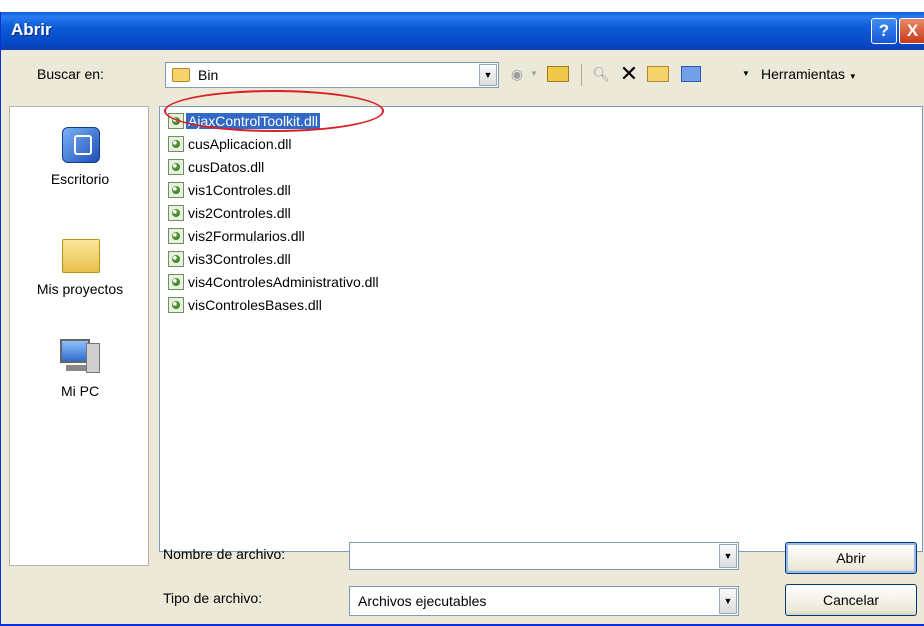 The image size is (924, 626). What do you see at coordinates (332, 75) in the screenshot?
I see `look-in-combo: Bin ▼` at bounding box center [332, 75].